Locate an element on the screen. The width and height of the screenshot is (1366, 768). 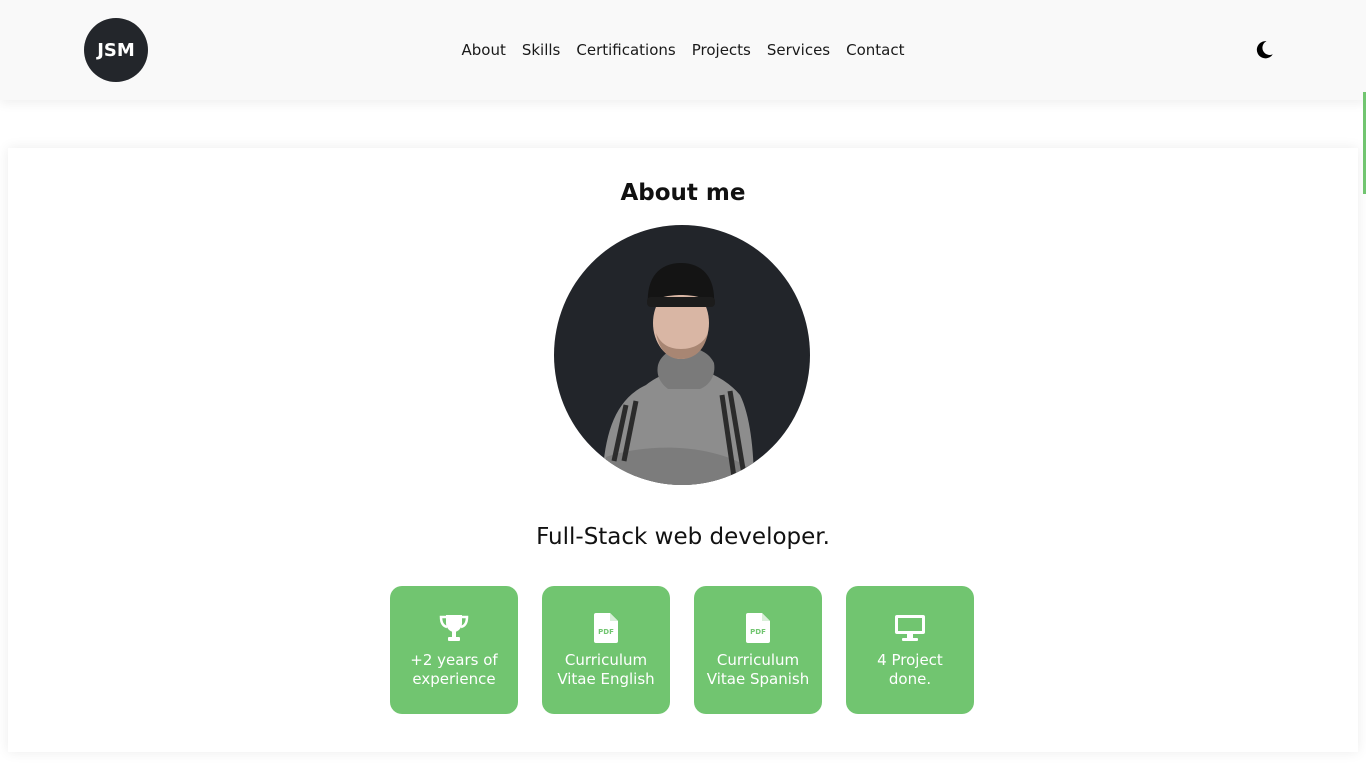
section-title: About me is located at coordinates (683, 193).